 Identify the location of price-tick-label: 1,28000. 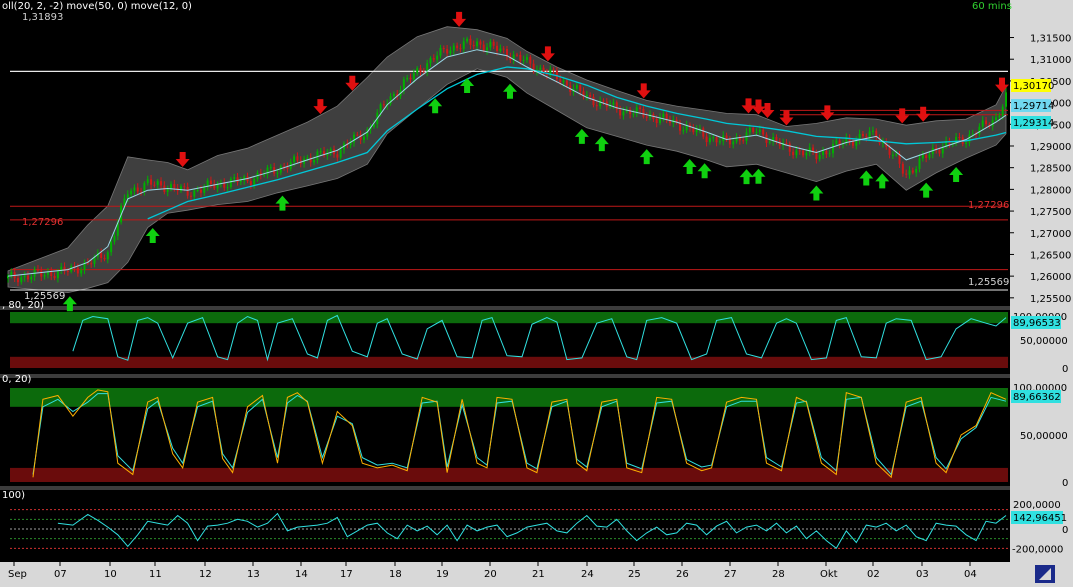
(1050, 190).